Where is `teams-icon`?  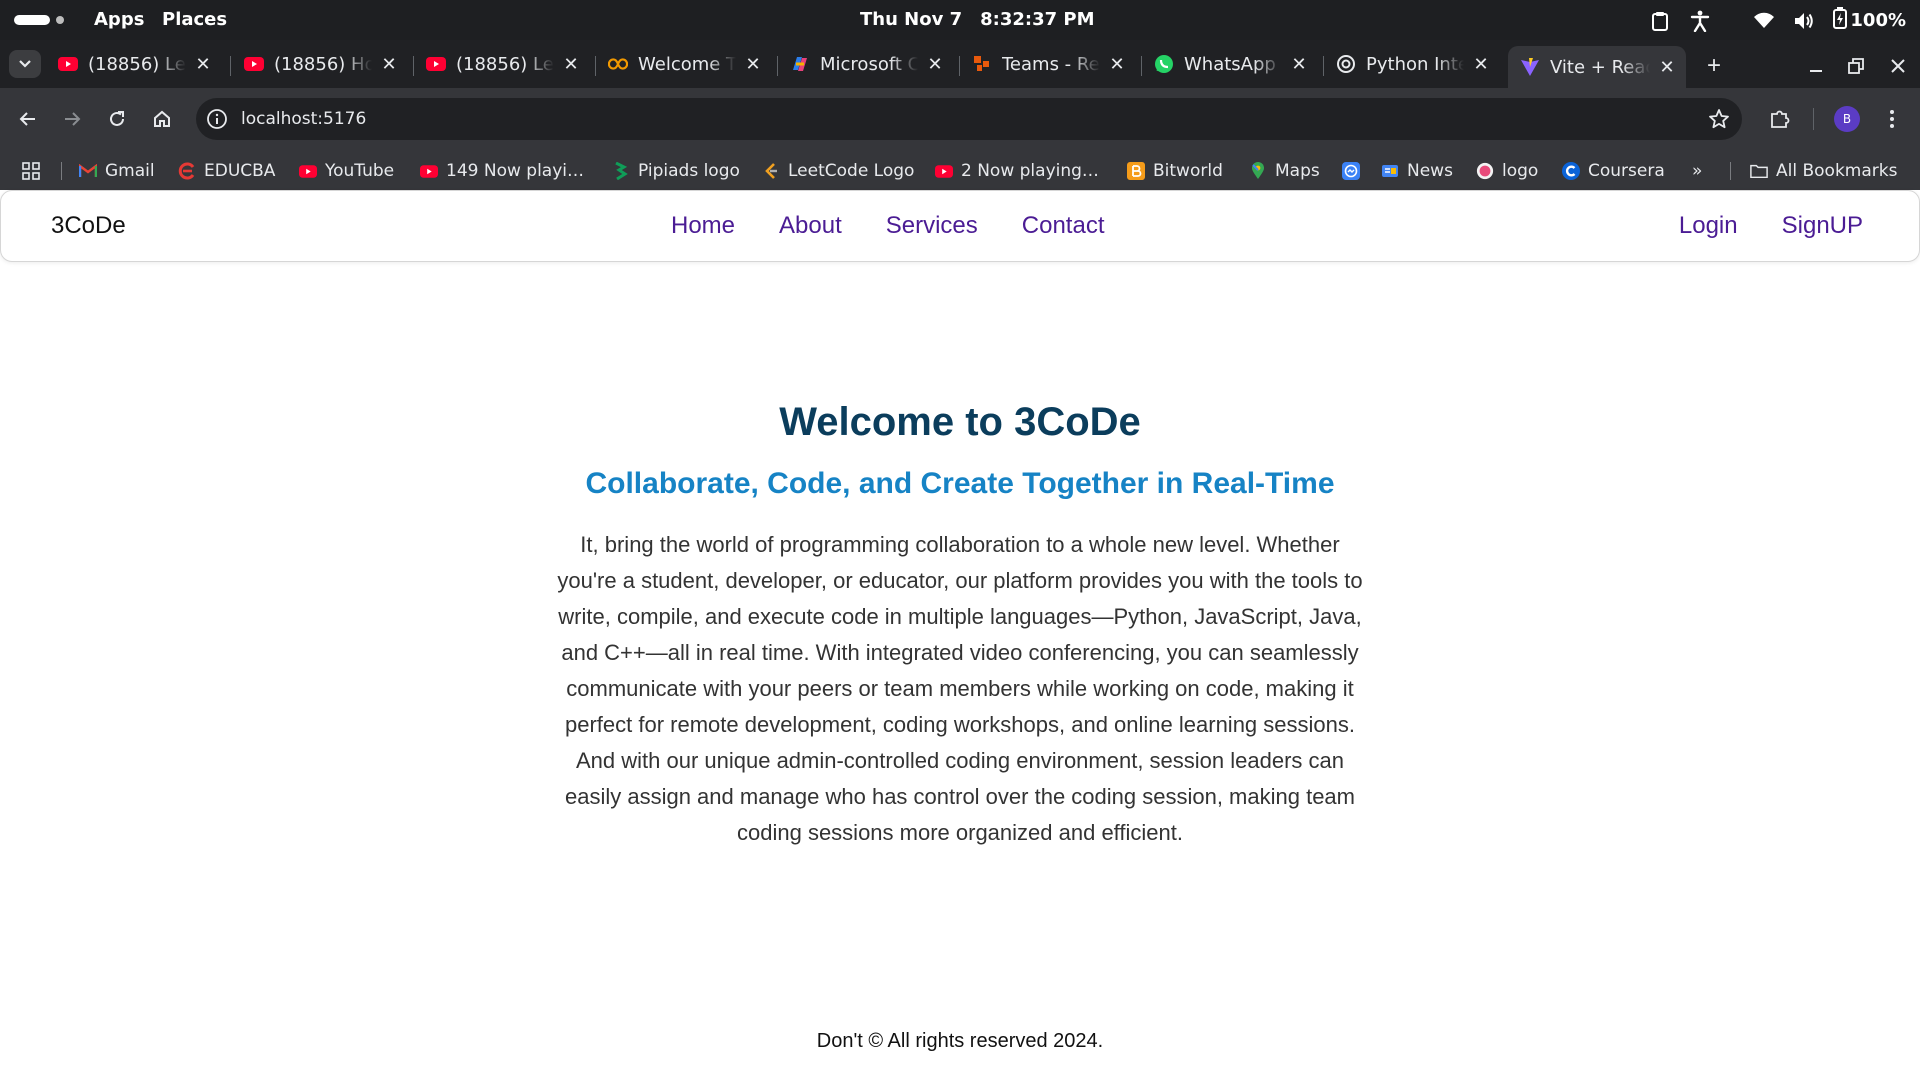
teams-icon is located at coordinates (982, 64).